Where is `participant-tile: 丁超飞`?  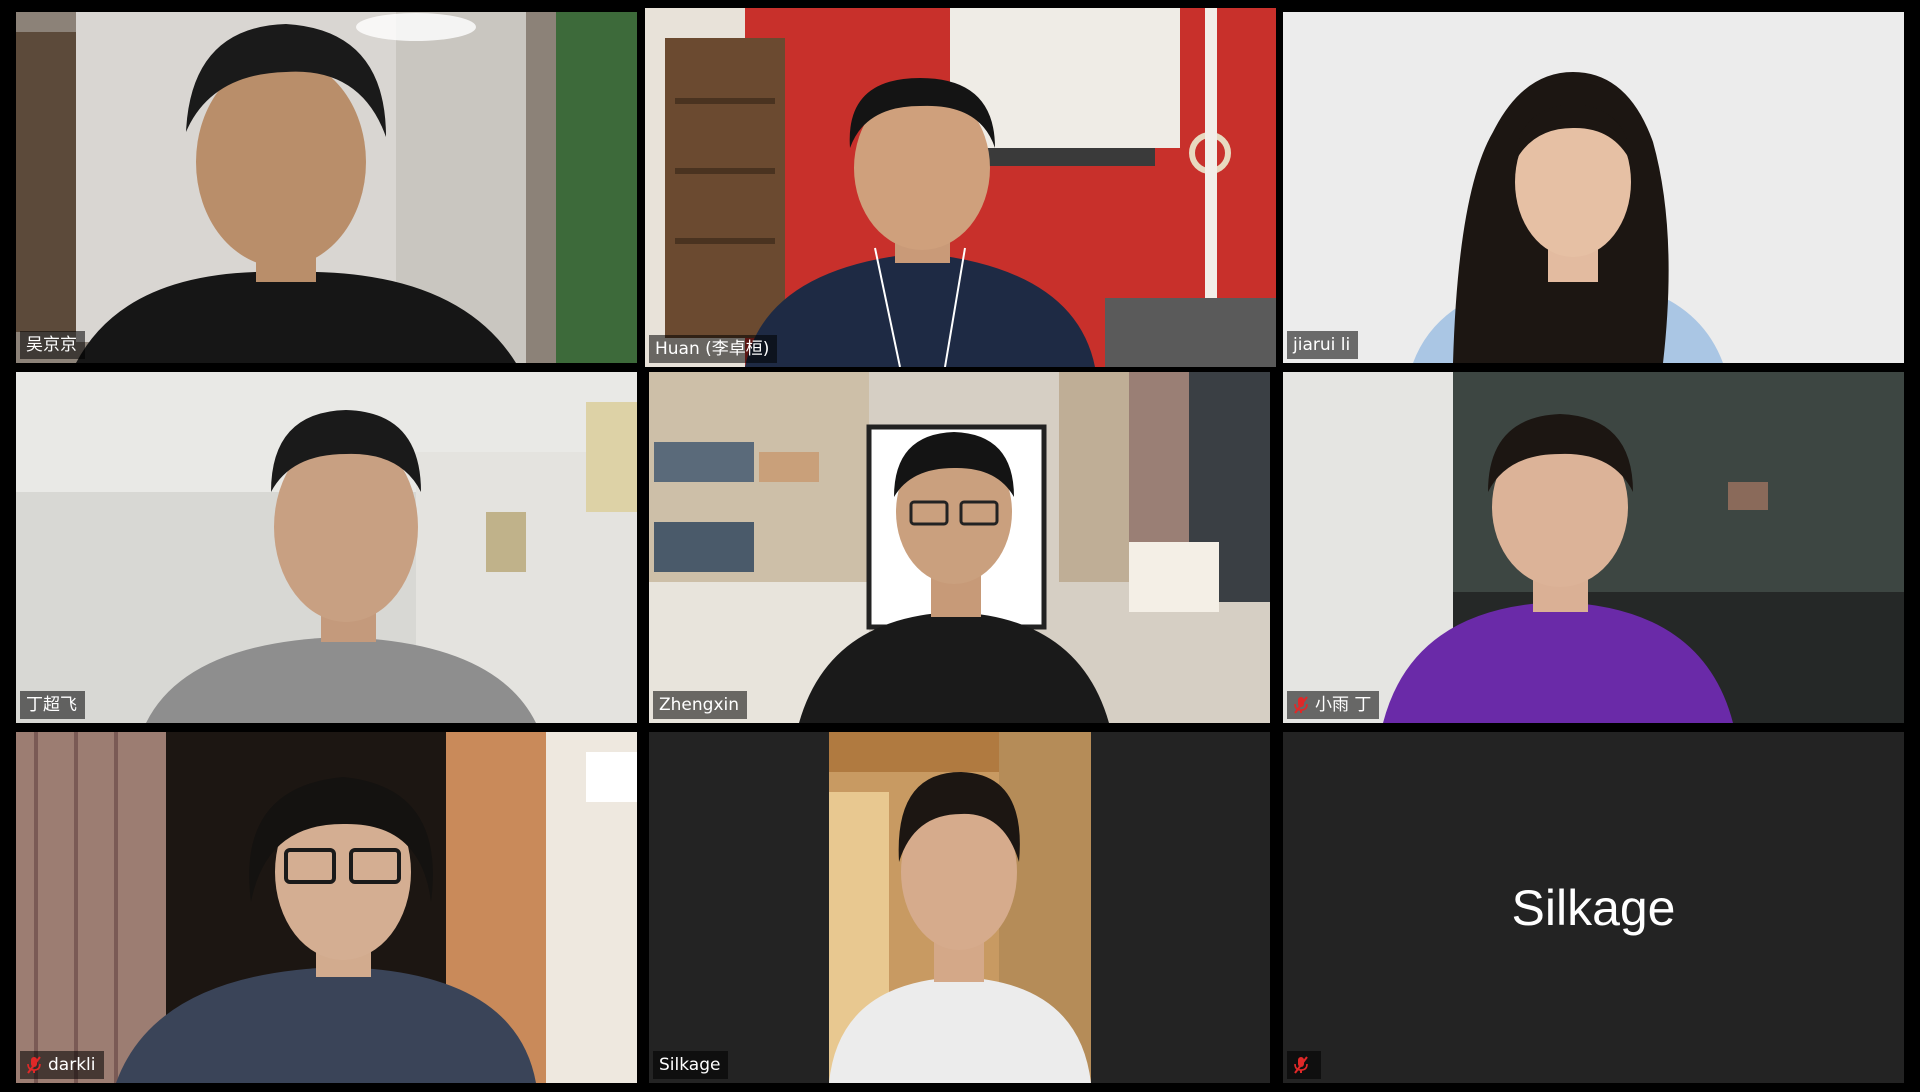
participant-tile: 丁超飞 is located at coordinates (326, 547).